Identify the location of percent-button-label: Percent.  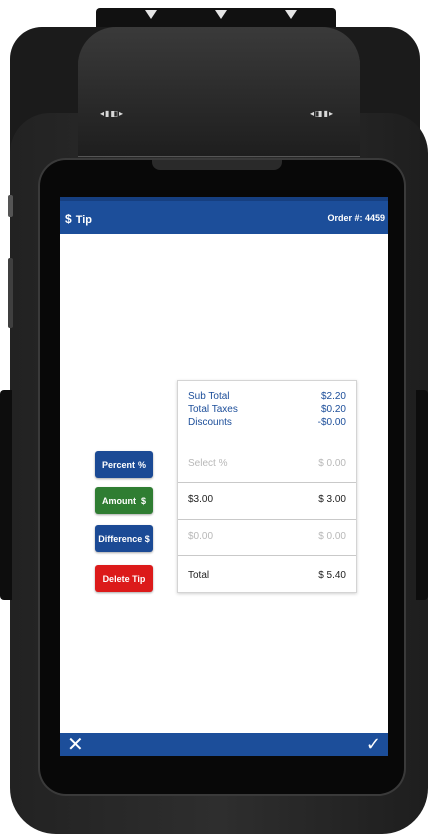
(119, 464).